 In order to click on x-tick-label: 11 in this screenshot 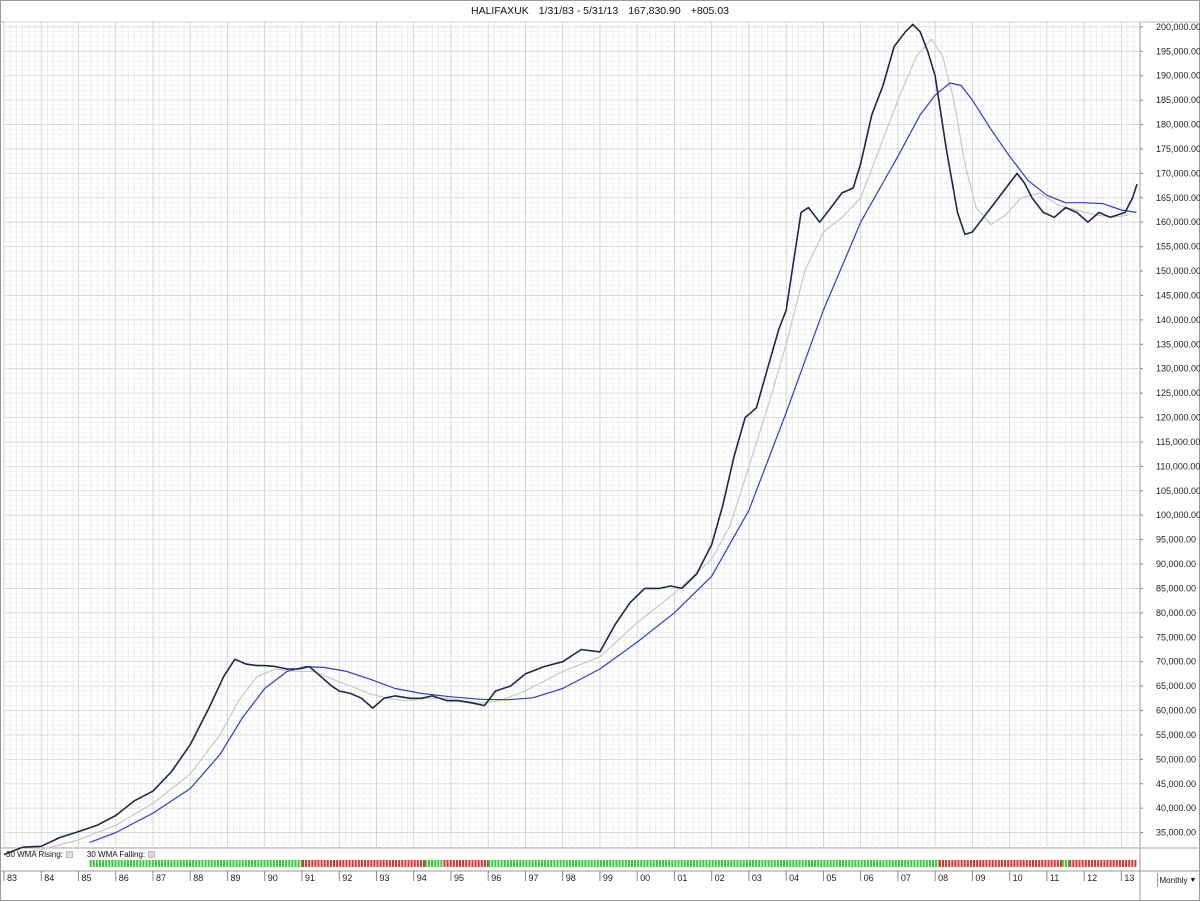, I will do `click(1054, 878)`.